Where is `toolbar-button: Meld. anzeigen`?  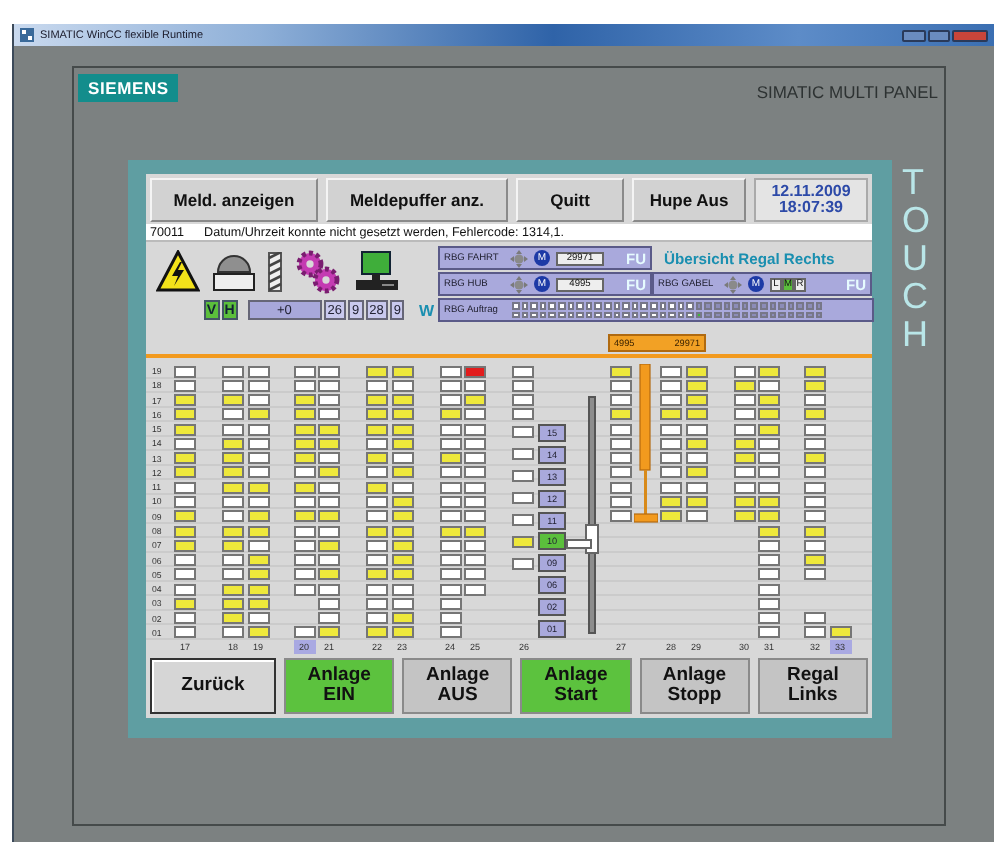 toolbar-button: Meld. anzeigen is located at coordinates (234, 200).